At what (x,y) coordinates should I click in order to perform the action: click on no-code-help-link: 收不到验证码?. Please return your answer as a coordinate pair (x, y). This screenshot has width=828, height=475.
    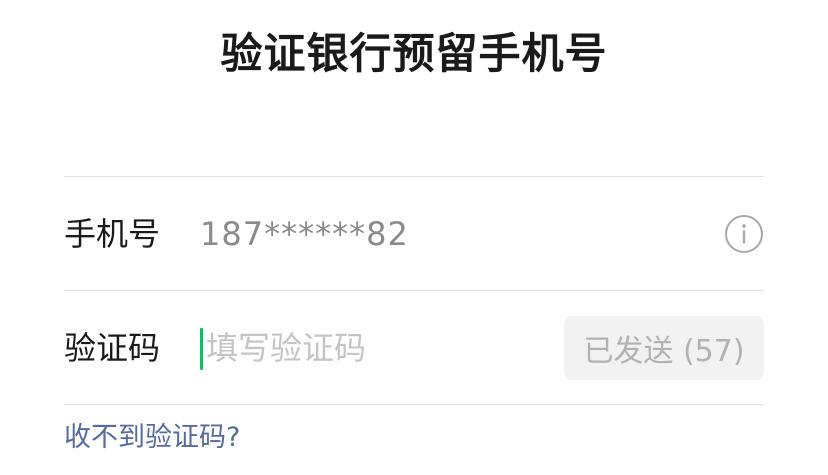
    Looking at the image, I should click on (152, 438).